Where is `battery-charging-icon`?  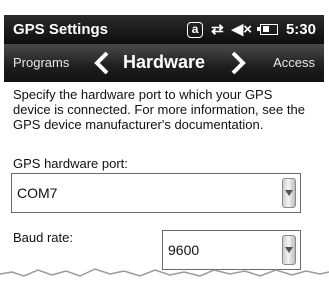 battery-charging-icon is located at coordinates (267, 29).